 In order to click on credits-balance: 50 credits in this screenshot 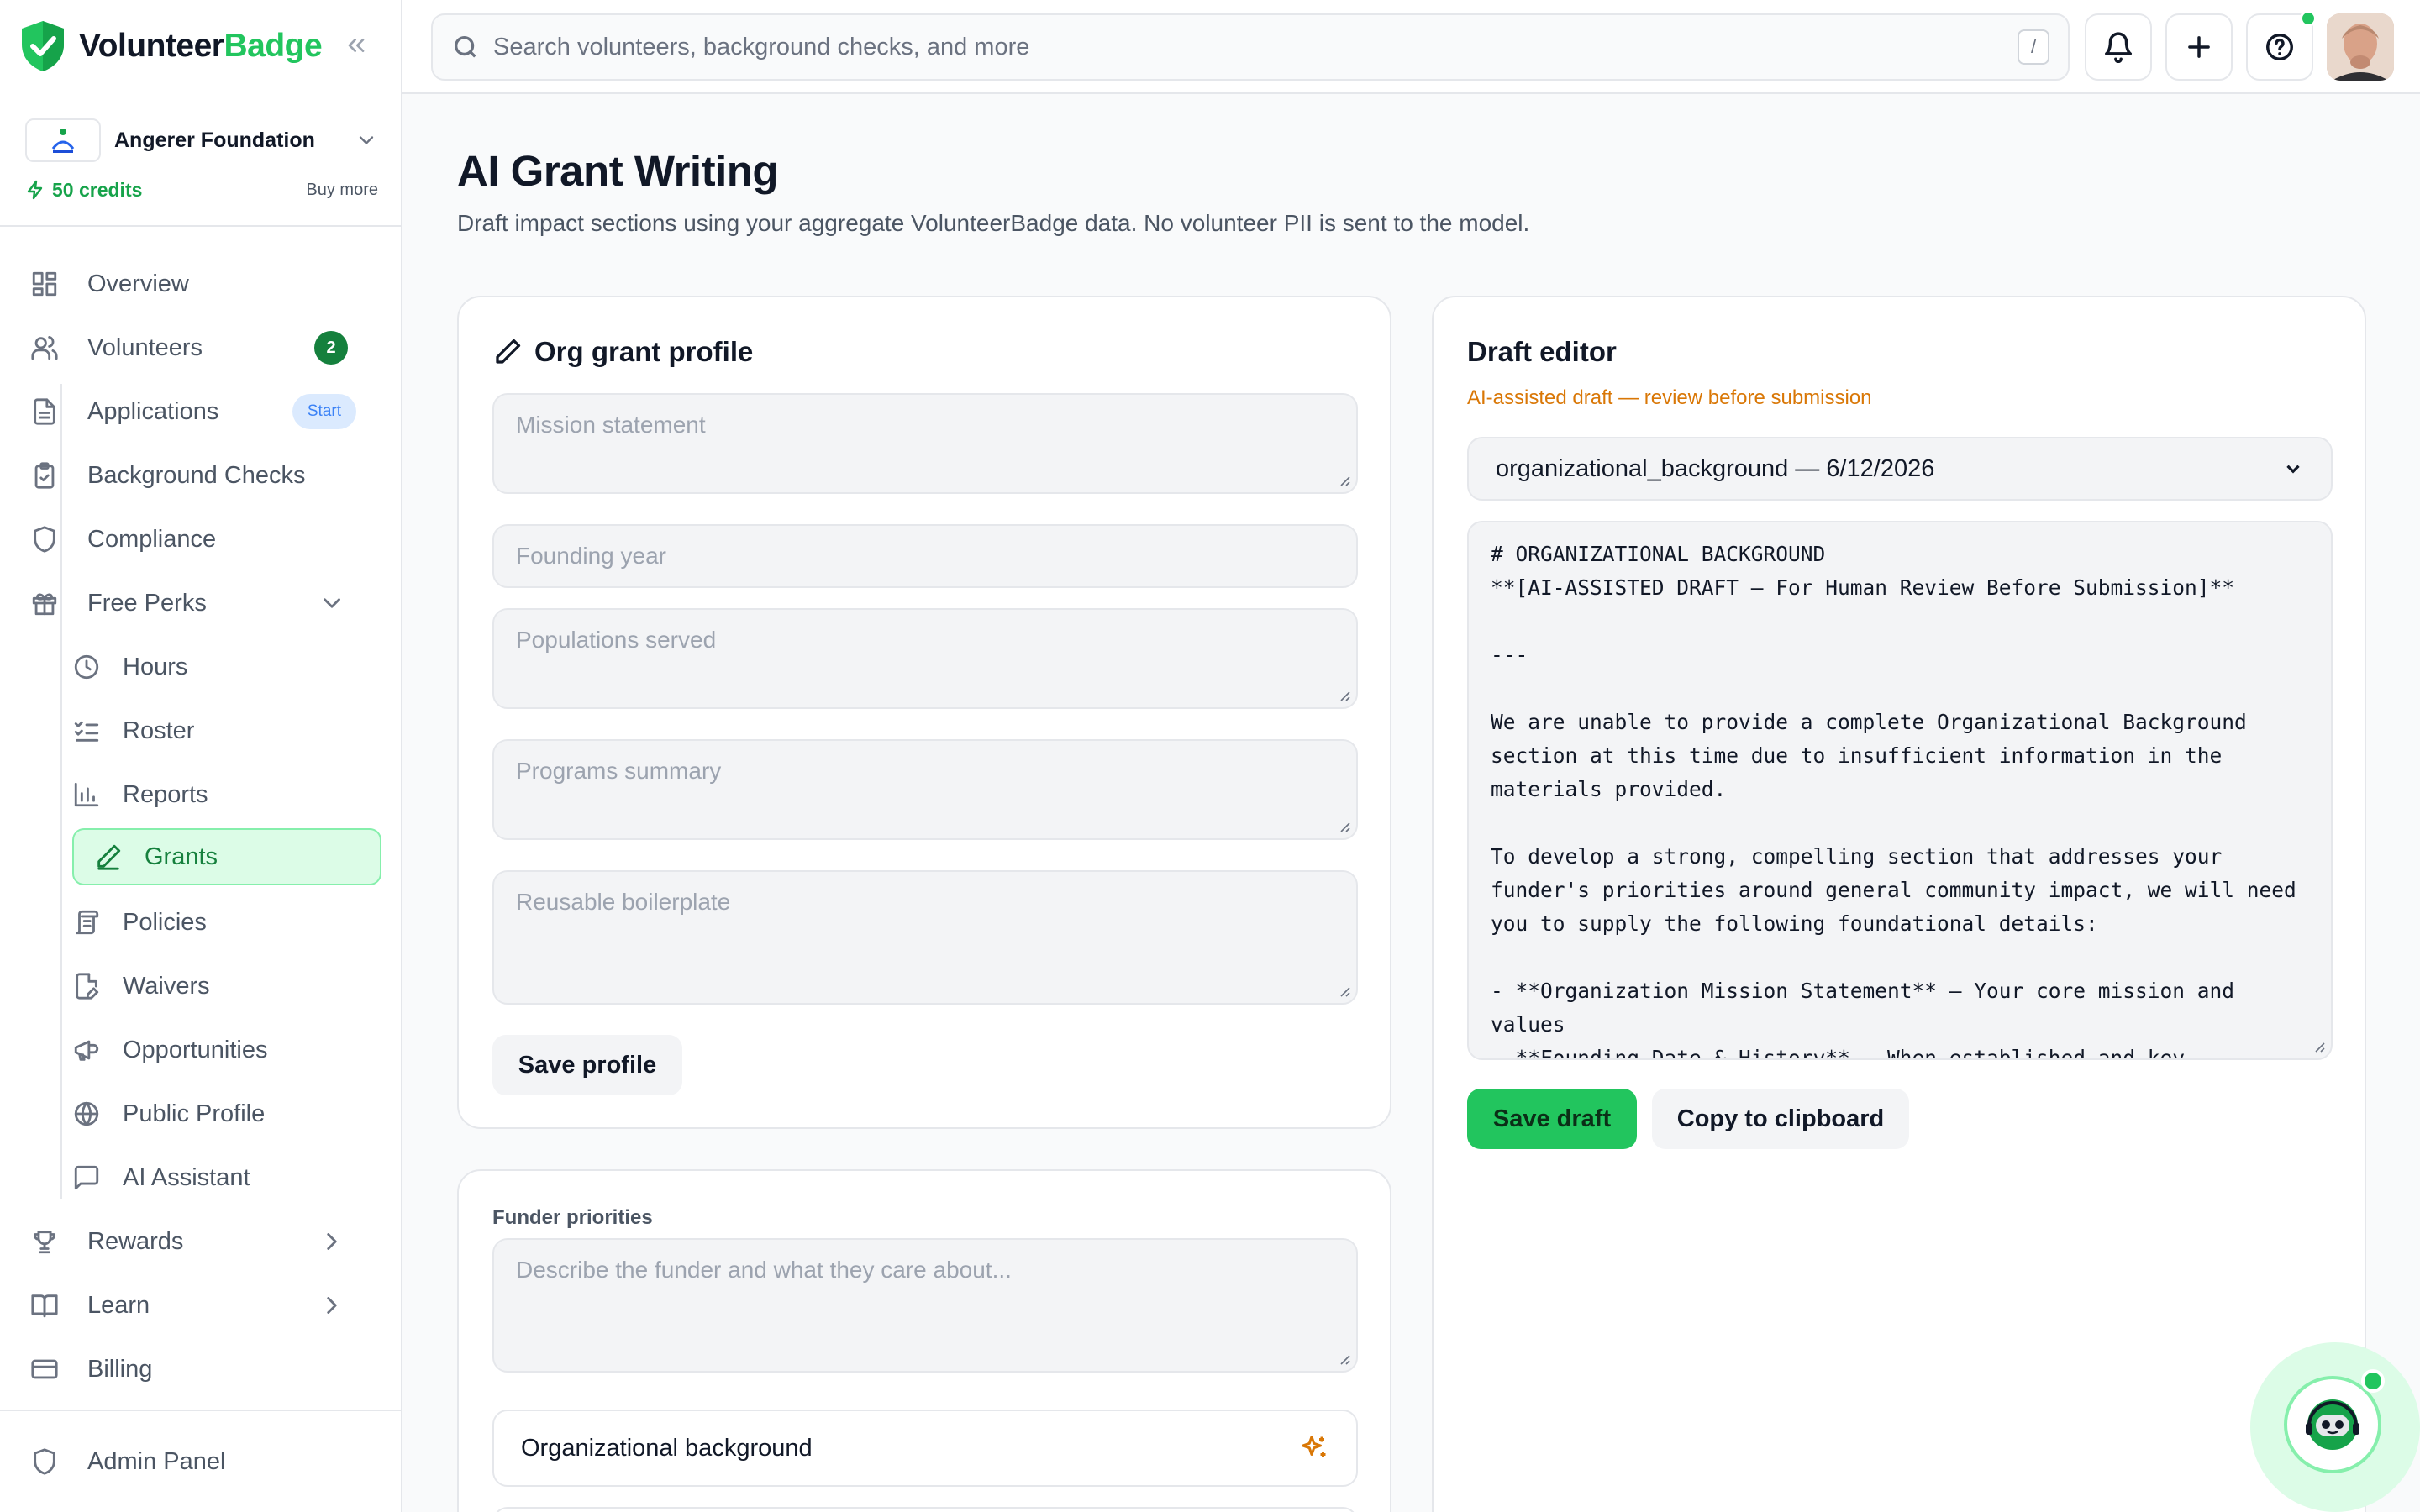, I will do `click(165, 190)`.